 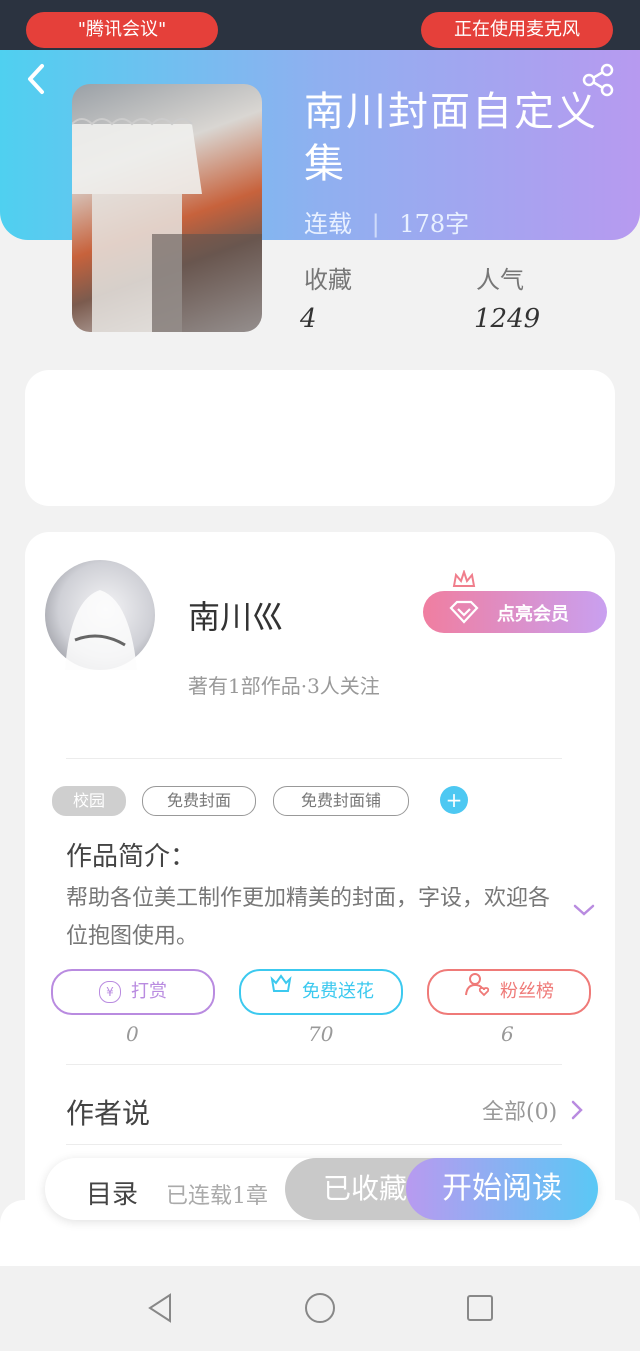 What do you see at coordinates (500, 280) in the screenshot?
I see `popularity-label: 人气` at bounding box center [500, 280].